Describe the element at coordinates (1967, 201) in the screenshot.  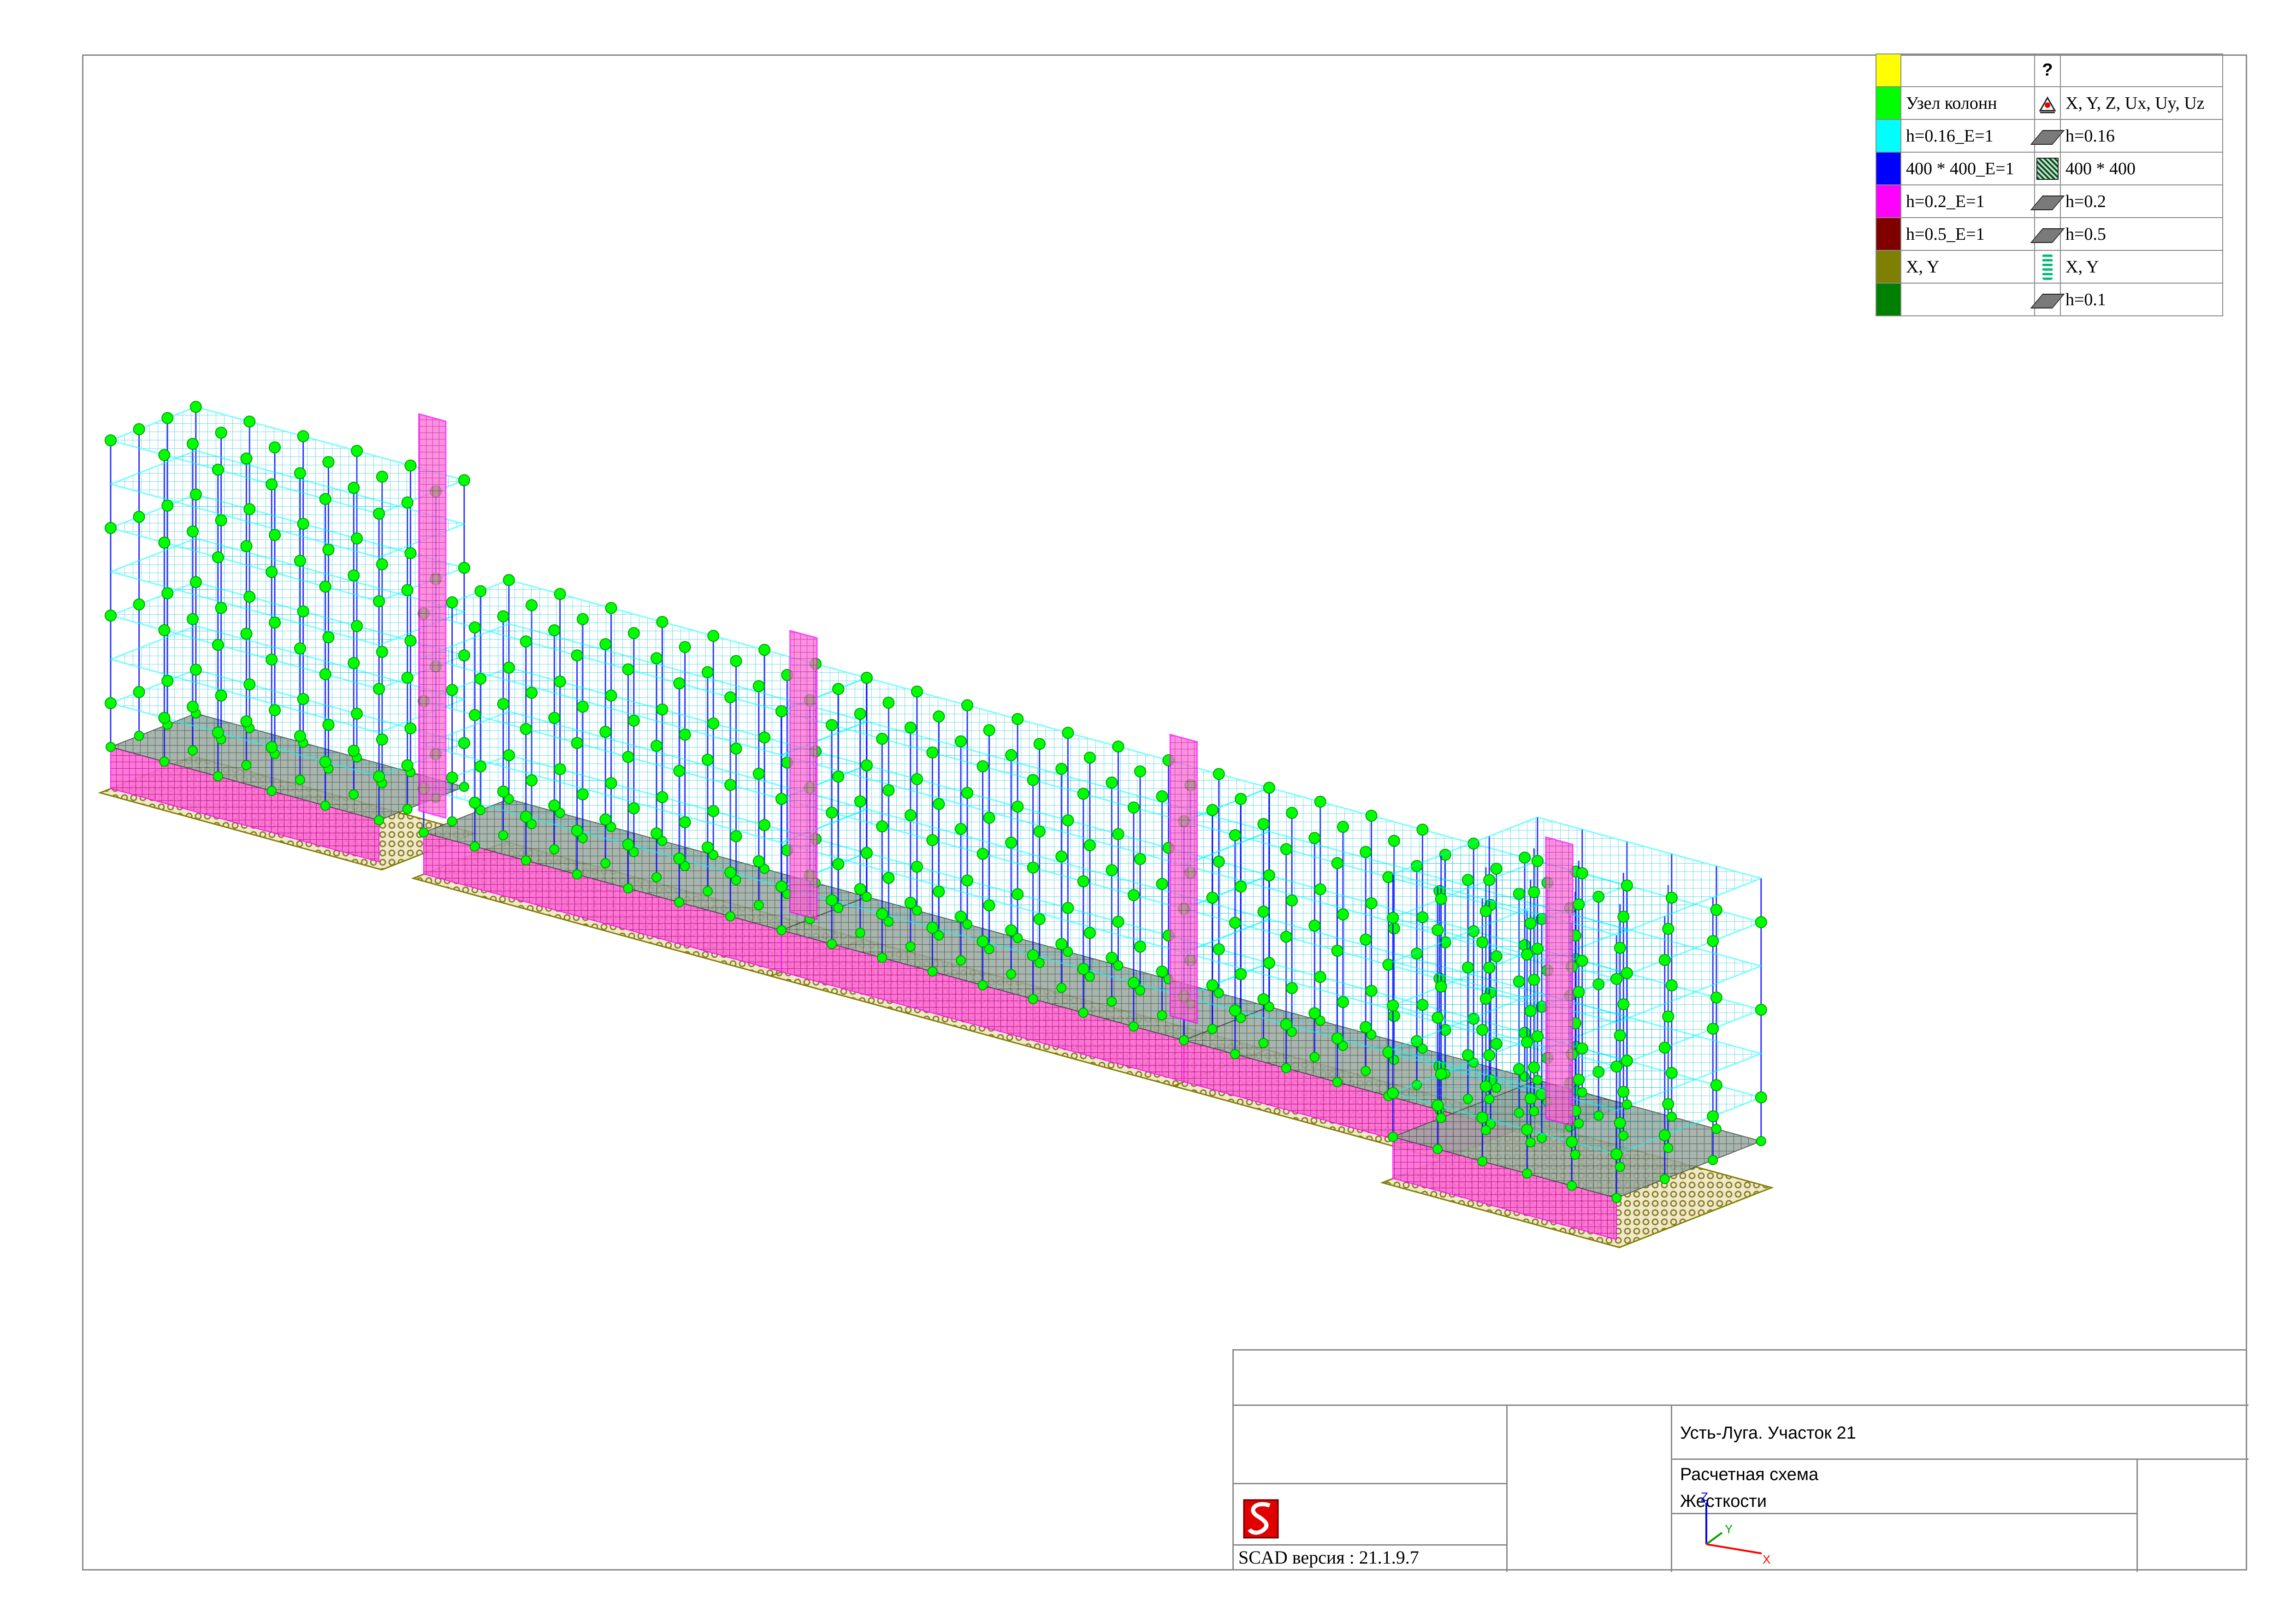
I see `legend-label: h=0.2_E=1` at that location.